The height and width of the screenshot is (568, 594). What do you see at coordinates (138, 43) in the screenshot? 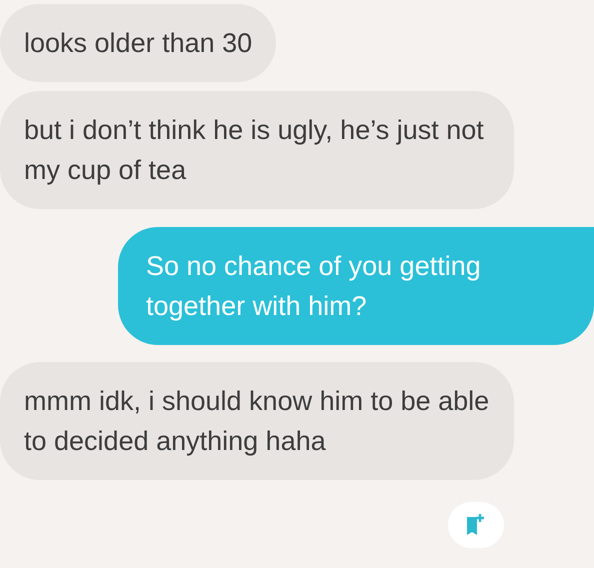
I see `message-bubble: looks older than 30` at bounding box center [138, 43].